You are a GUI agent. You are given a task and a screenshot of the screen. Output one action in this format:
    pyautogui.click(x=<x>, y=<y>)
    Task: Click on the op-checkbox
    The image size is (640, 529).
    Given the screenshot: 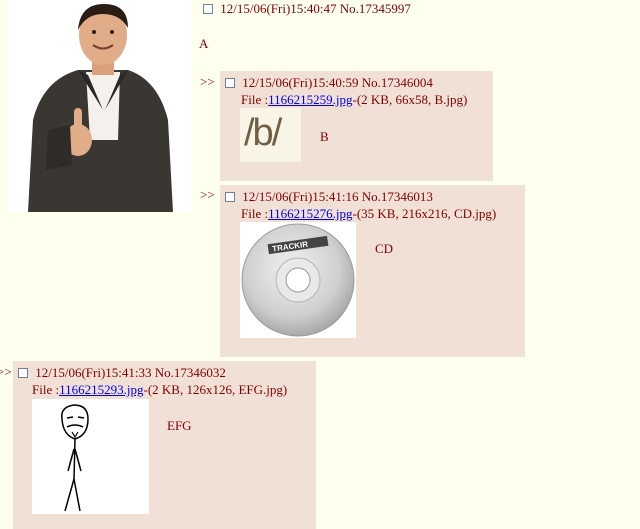 What is the action you would take?
    pyautogui.click(x=208, y=9)
    